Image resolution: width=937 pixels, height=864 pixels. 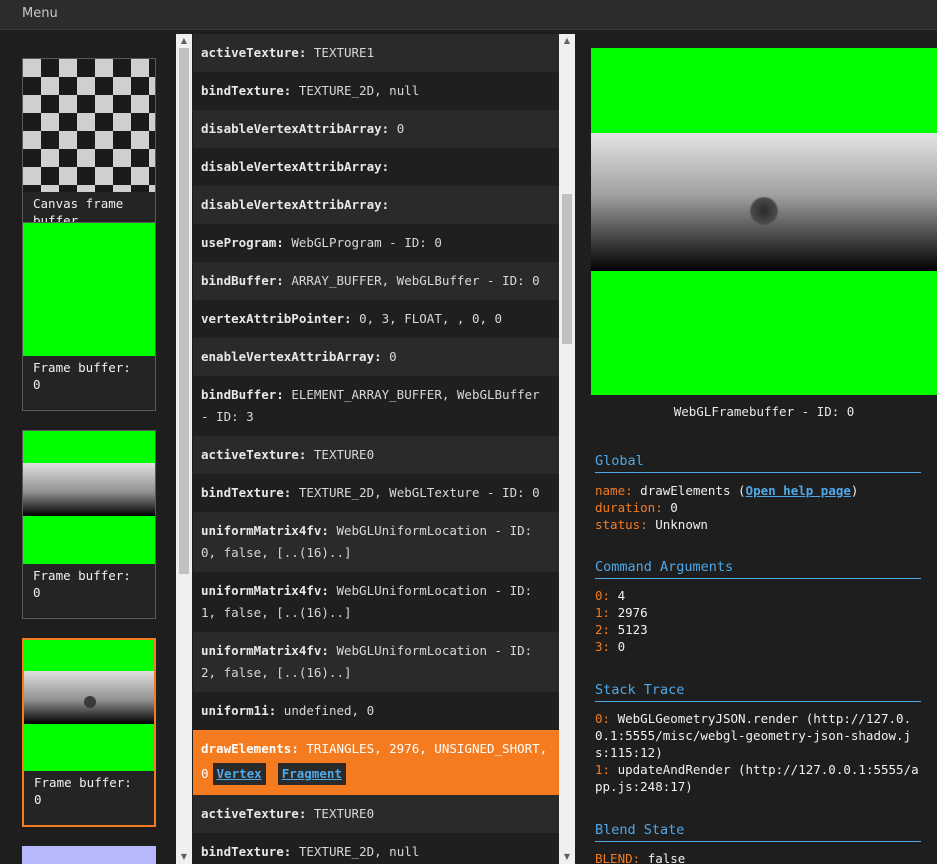 What do you see at coordinates (376, 53) in the screenshot?
I see `command-item: activeTexture: TEXTURE1` at bounding box center [376, 53].